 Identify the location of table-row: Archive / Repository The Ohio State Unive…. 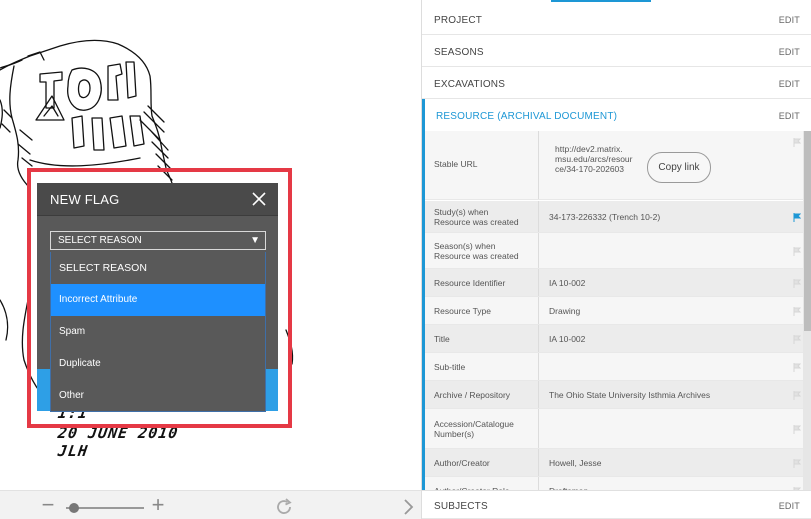
(618, 395).